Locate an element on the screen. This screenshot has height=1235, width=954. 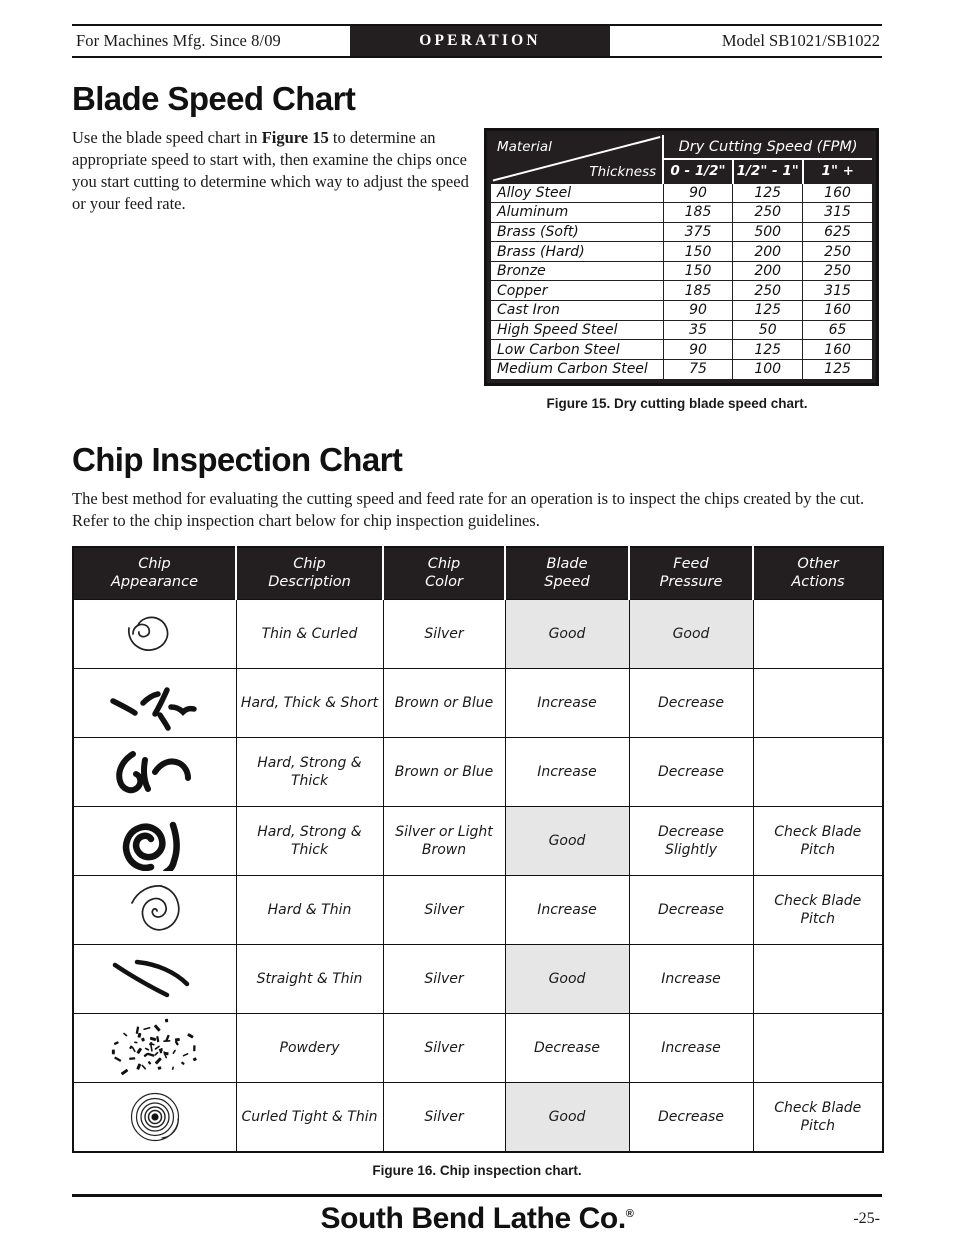
page-footer: South Bend Lathe Co.® -25- is located at coordinates (477, 1214).